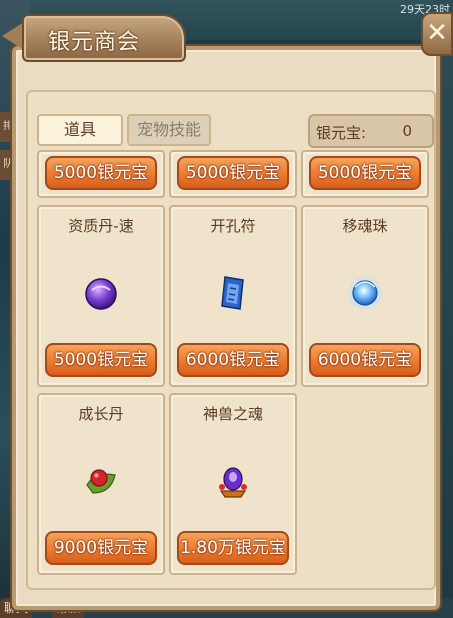 This screenshot has height=618, width=453. I want to click on title-ornament, so click(13, 36).